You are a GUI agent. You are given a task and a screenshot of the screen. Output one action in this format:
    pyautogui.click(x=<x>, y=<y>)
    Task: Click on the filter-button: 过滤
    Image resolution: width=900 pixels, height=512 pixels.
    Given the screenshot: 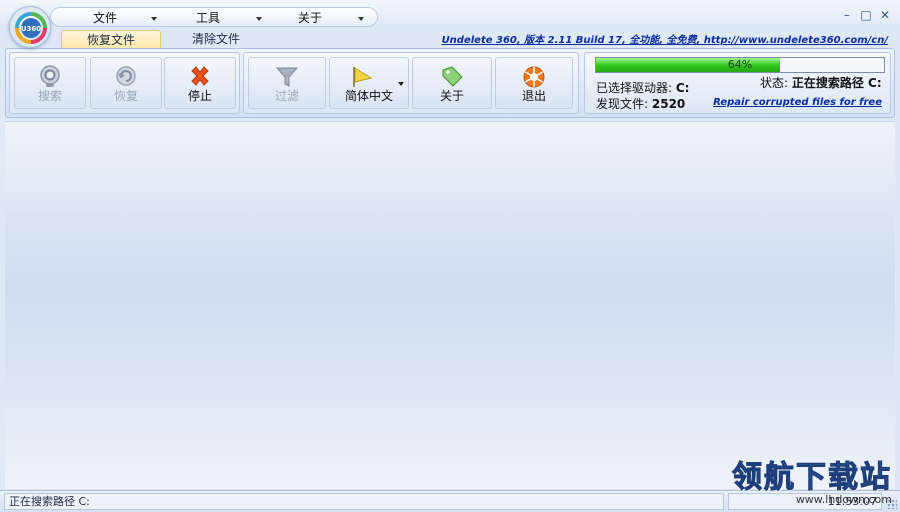 What is the action you would take?
    pyautogui.click(x=287, y=83)
    